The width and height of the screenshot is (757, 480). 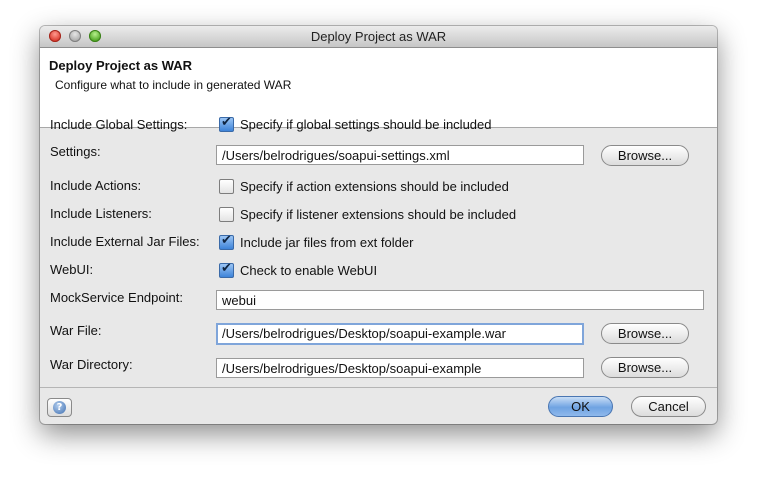 What do you see at coordinates (119, 124) in the screenshot?
I see `global-settings-label: Include Global Settings:` at bounding box center [119, 124].